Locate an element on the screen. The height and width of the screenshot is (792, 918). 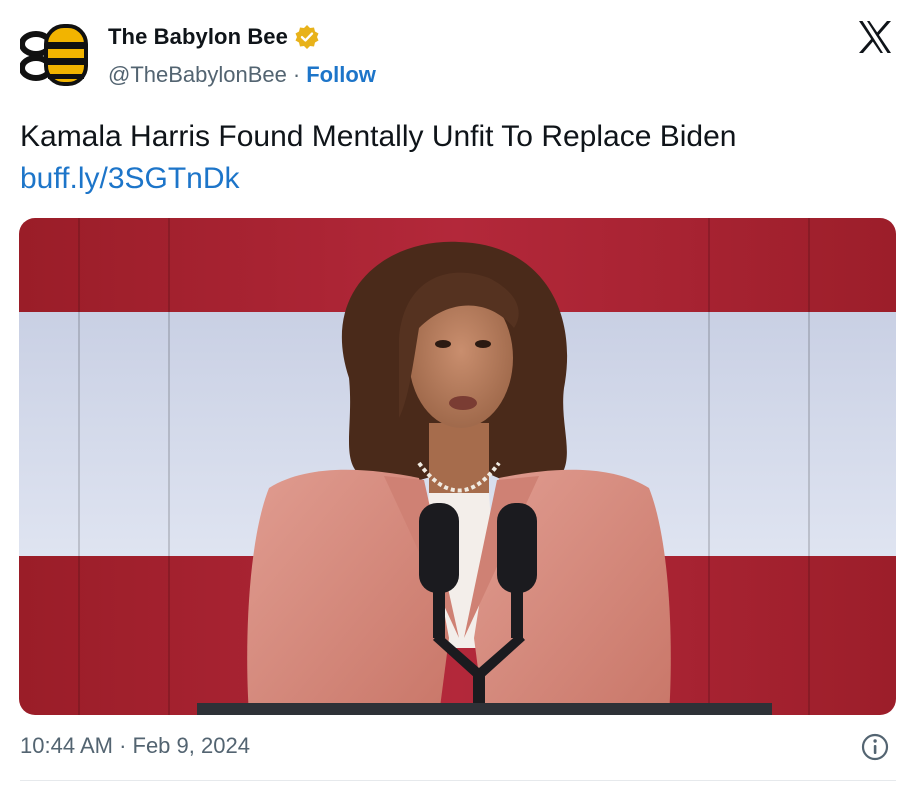
tweet-link: buff.ly/3SGTnDk is located at coordinates (460, 179).